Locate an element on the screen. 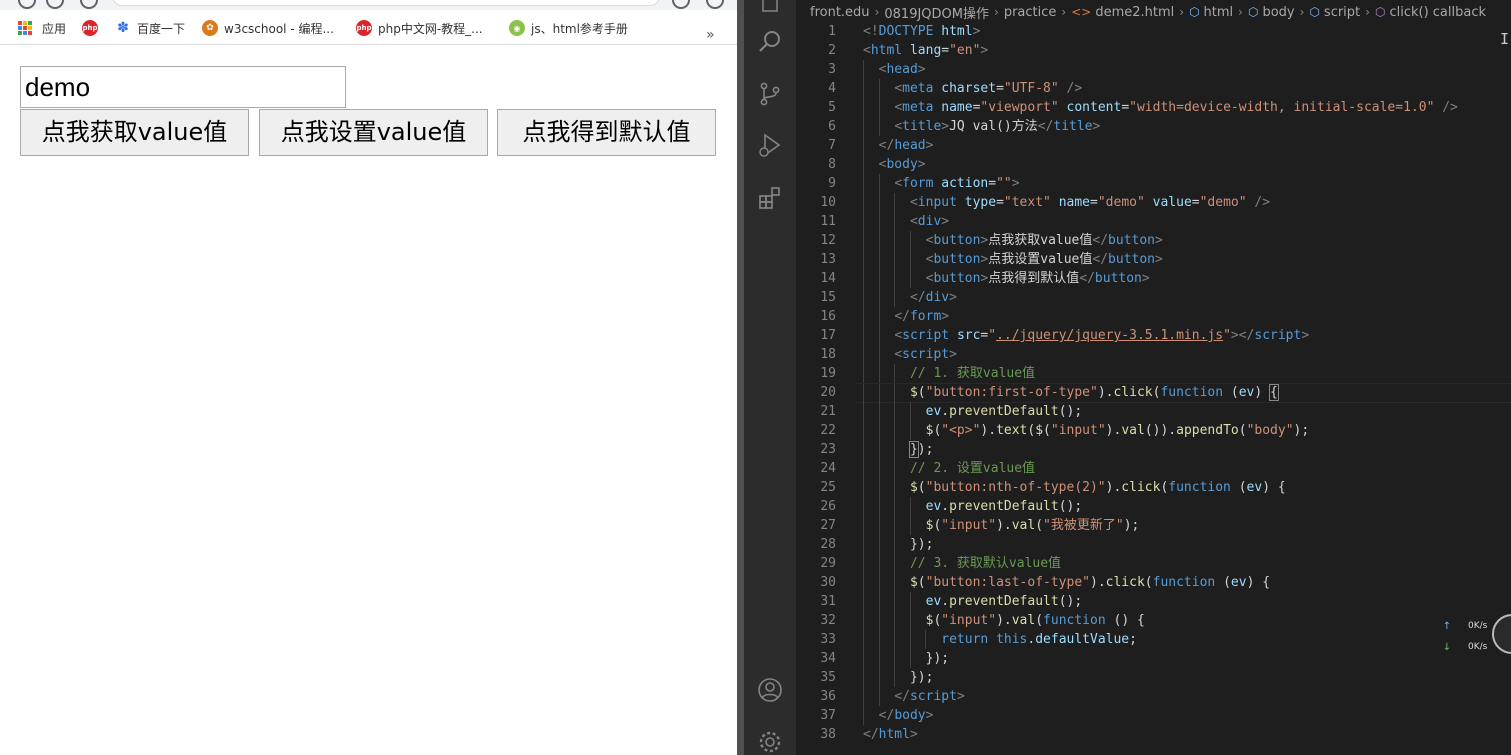  code-token: ( is located at coordinates (1238, 487).